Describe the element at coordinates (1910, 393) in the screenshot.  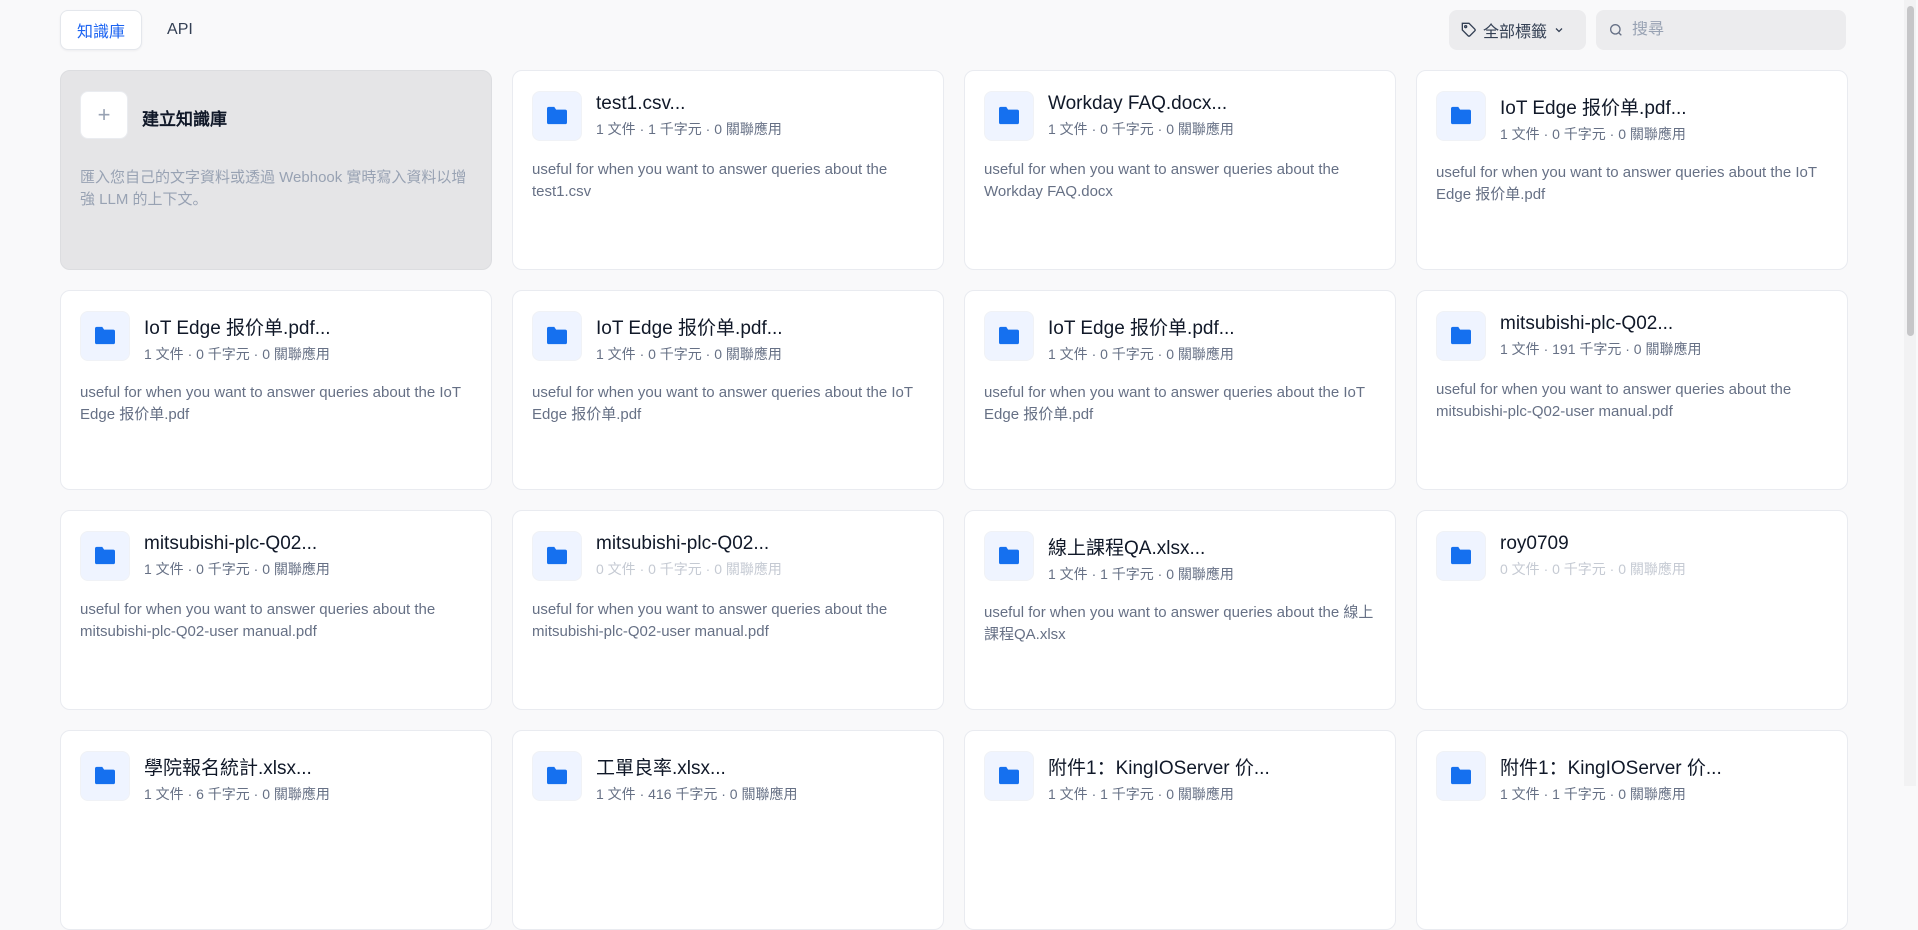
I see `scrollbar` at that location.